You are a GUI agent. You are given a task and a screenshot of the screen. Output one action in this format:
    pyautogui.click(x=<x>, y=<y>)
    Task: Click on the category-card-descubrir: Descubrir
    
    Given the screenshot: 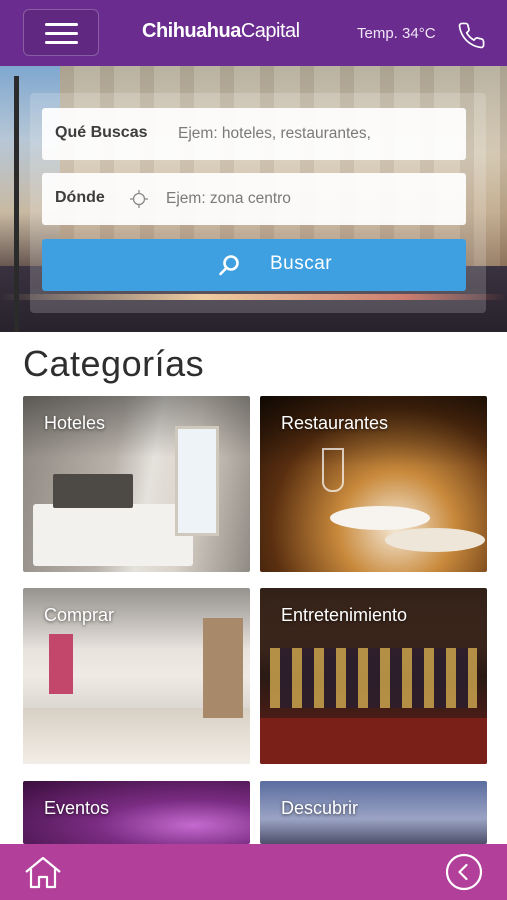 What is the action you would take?
    pyautogui.click(x=373, y=812)
    